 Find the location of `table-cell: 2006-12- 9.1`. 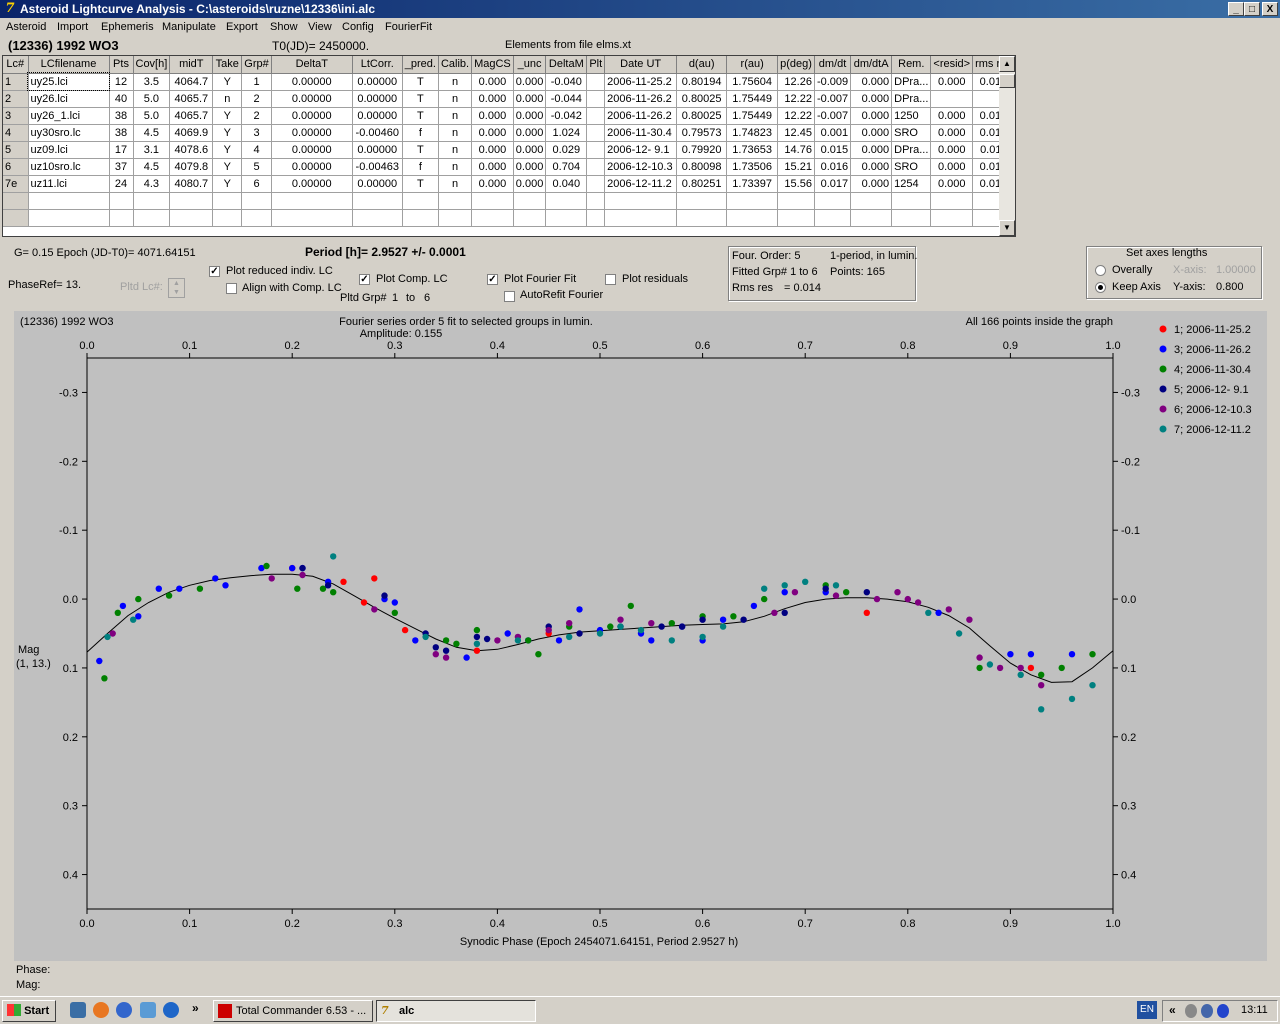

table-cell: 2006-12- 9.1 is located at coordinates (641, 150).